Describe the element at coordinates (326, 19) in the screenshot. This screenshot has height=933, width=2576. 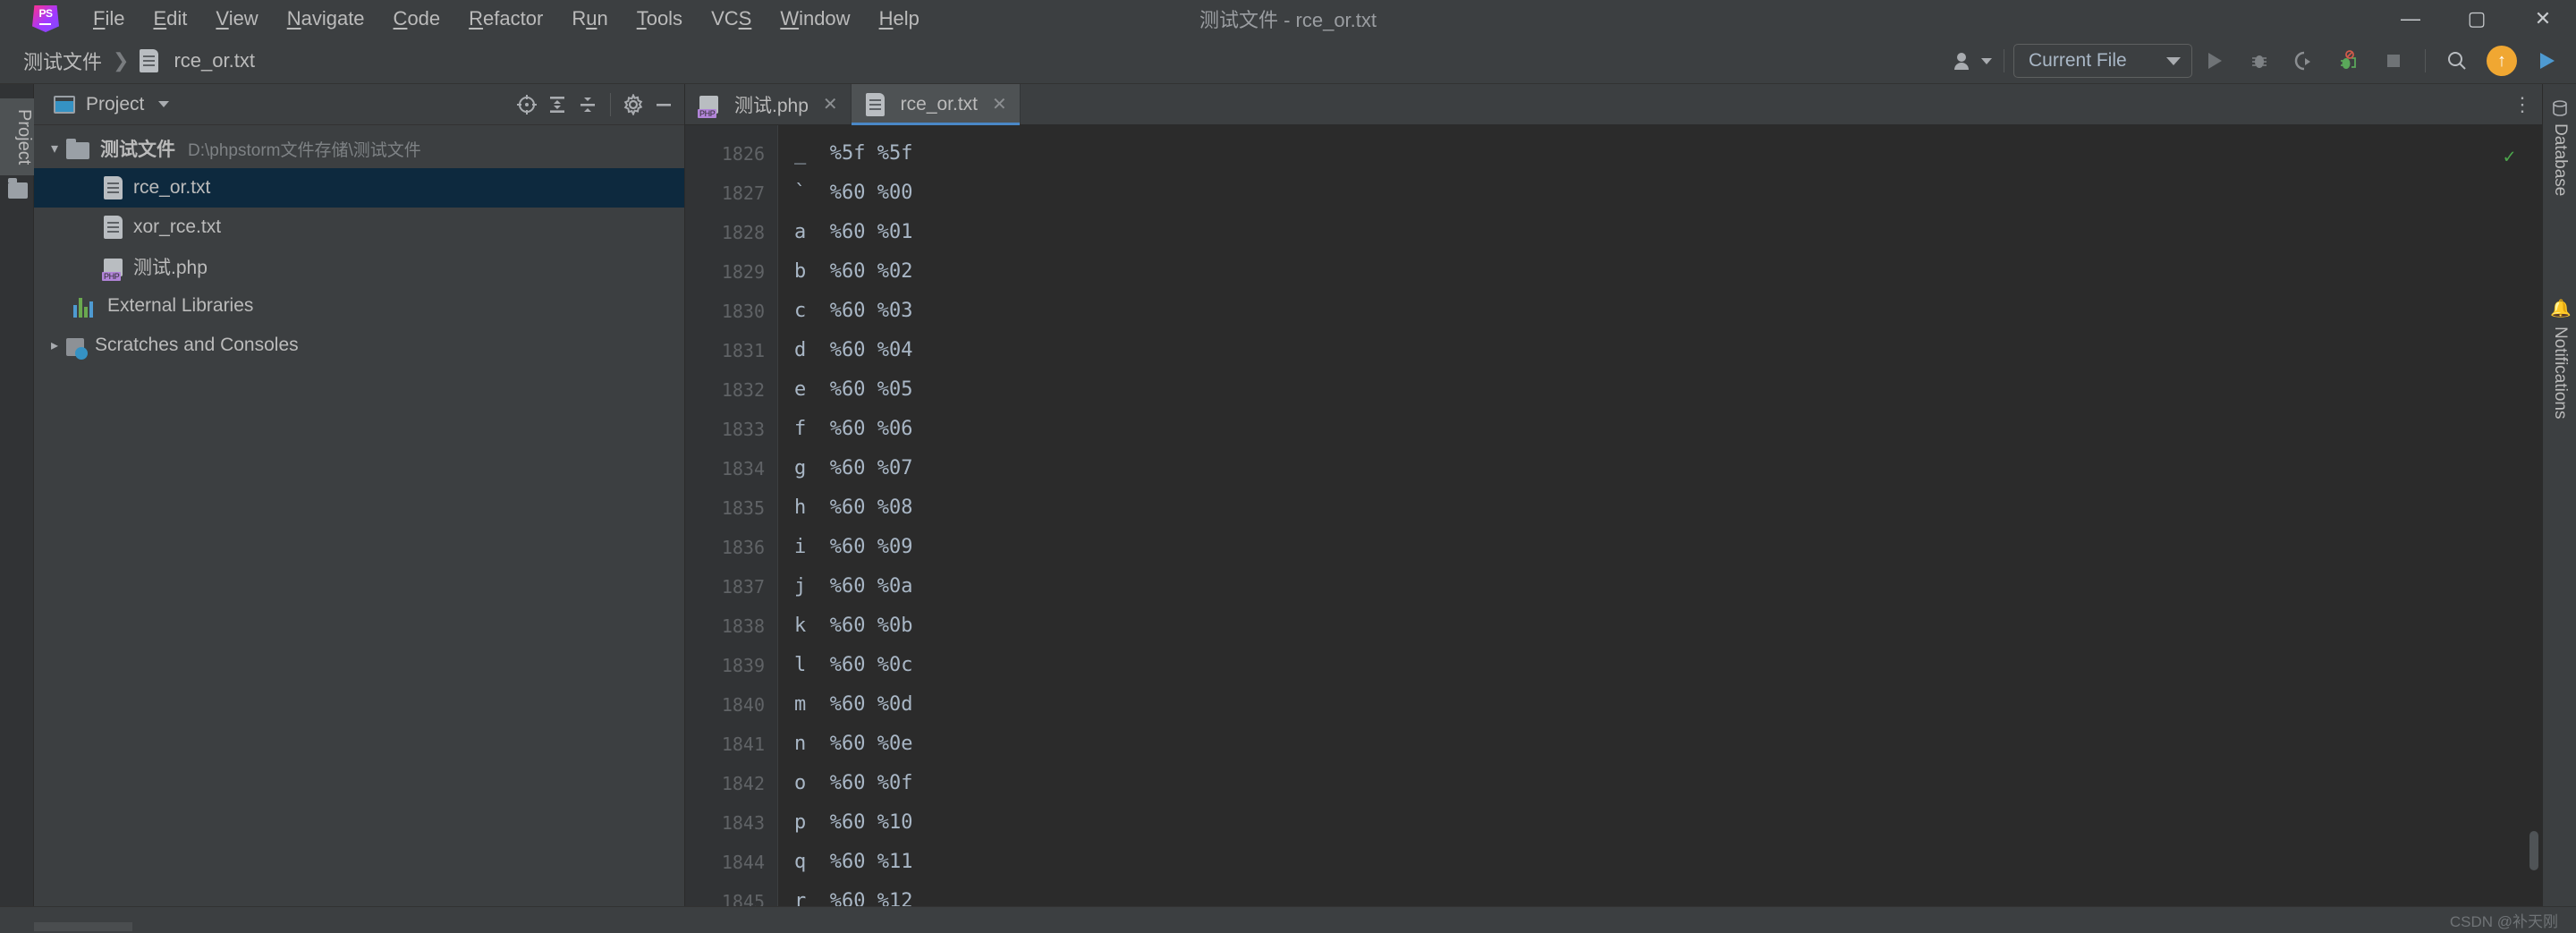
I see `menu-navigate: Navigate` at that location.